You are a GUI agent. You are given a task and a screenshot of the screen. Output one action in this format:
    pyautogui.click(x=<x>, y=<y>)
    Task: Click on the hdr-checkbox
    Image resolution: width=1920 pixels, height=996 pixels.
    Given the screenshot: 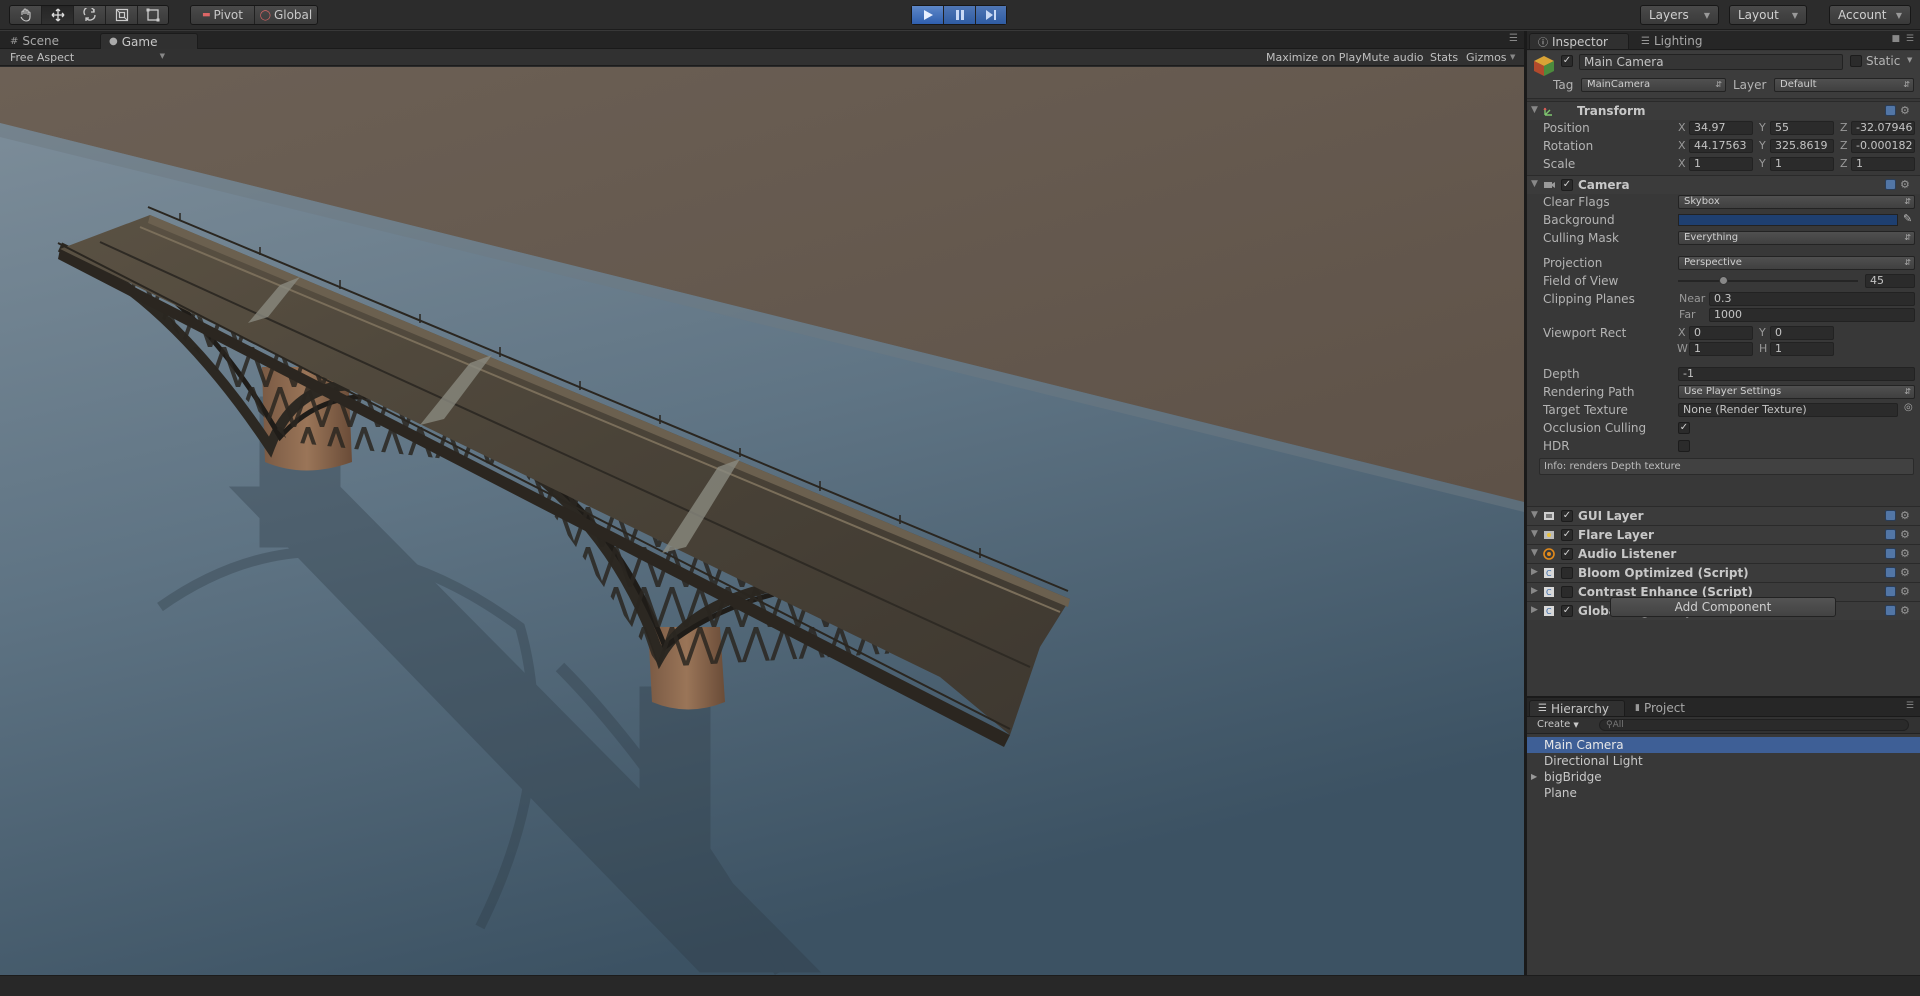 What is the action you would take?
    pyautogui.click(x=1684, y=446)
    